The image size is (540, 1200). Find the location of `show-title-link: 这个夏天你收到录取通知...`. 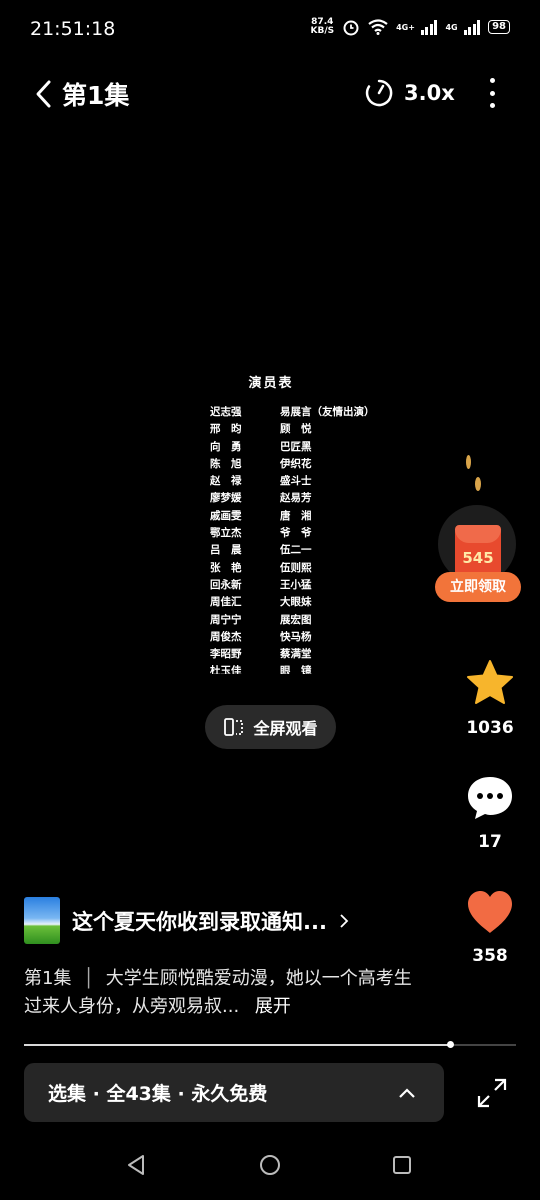

show-title-link: 这个夏天你收到录取通知... is located at coordinates (210, 921).